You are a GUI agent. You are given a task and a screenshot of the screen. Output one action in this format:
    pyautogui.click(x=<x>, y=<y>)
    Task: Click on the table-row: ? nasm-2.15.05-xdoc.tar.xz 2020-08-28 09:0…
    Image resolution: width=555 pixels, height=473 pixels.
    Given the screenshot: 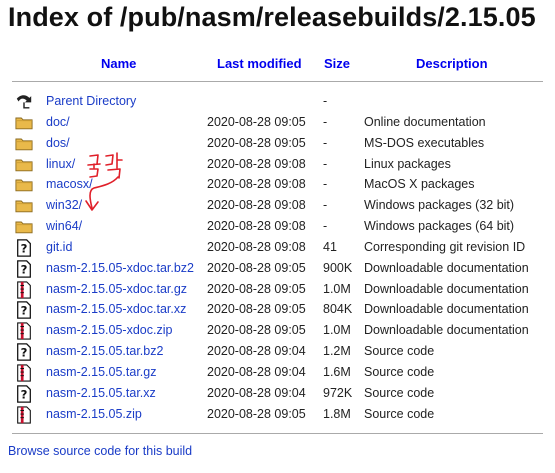 What is the action you would take?
    pyautogui.click(x=277, y=310)
    